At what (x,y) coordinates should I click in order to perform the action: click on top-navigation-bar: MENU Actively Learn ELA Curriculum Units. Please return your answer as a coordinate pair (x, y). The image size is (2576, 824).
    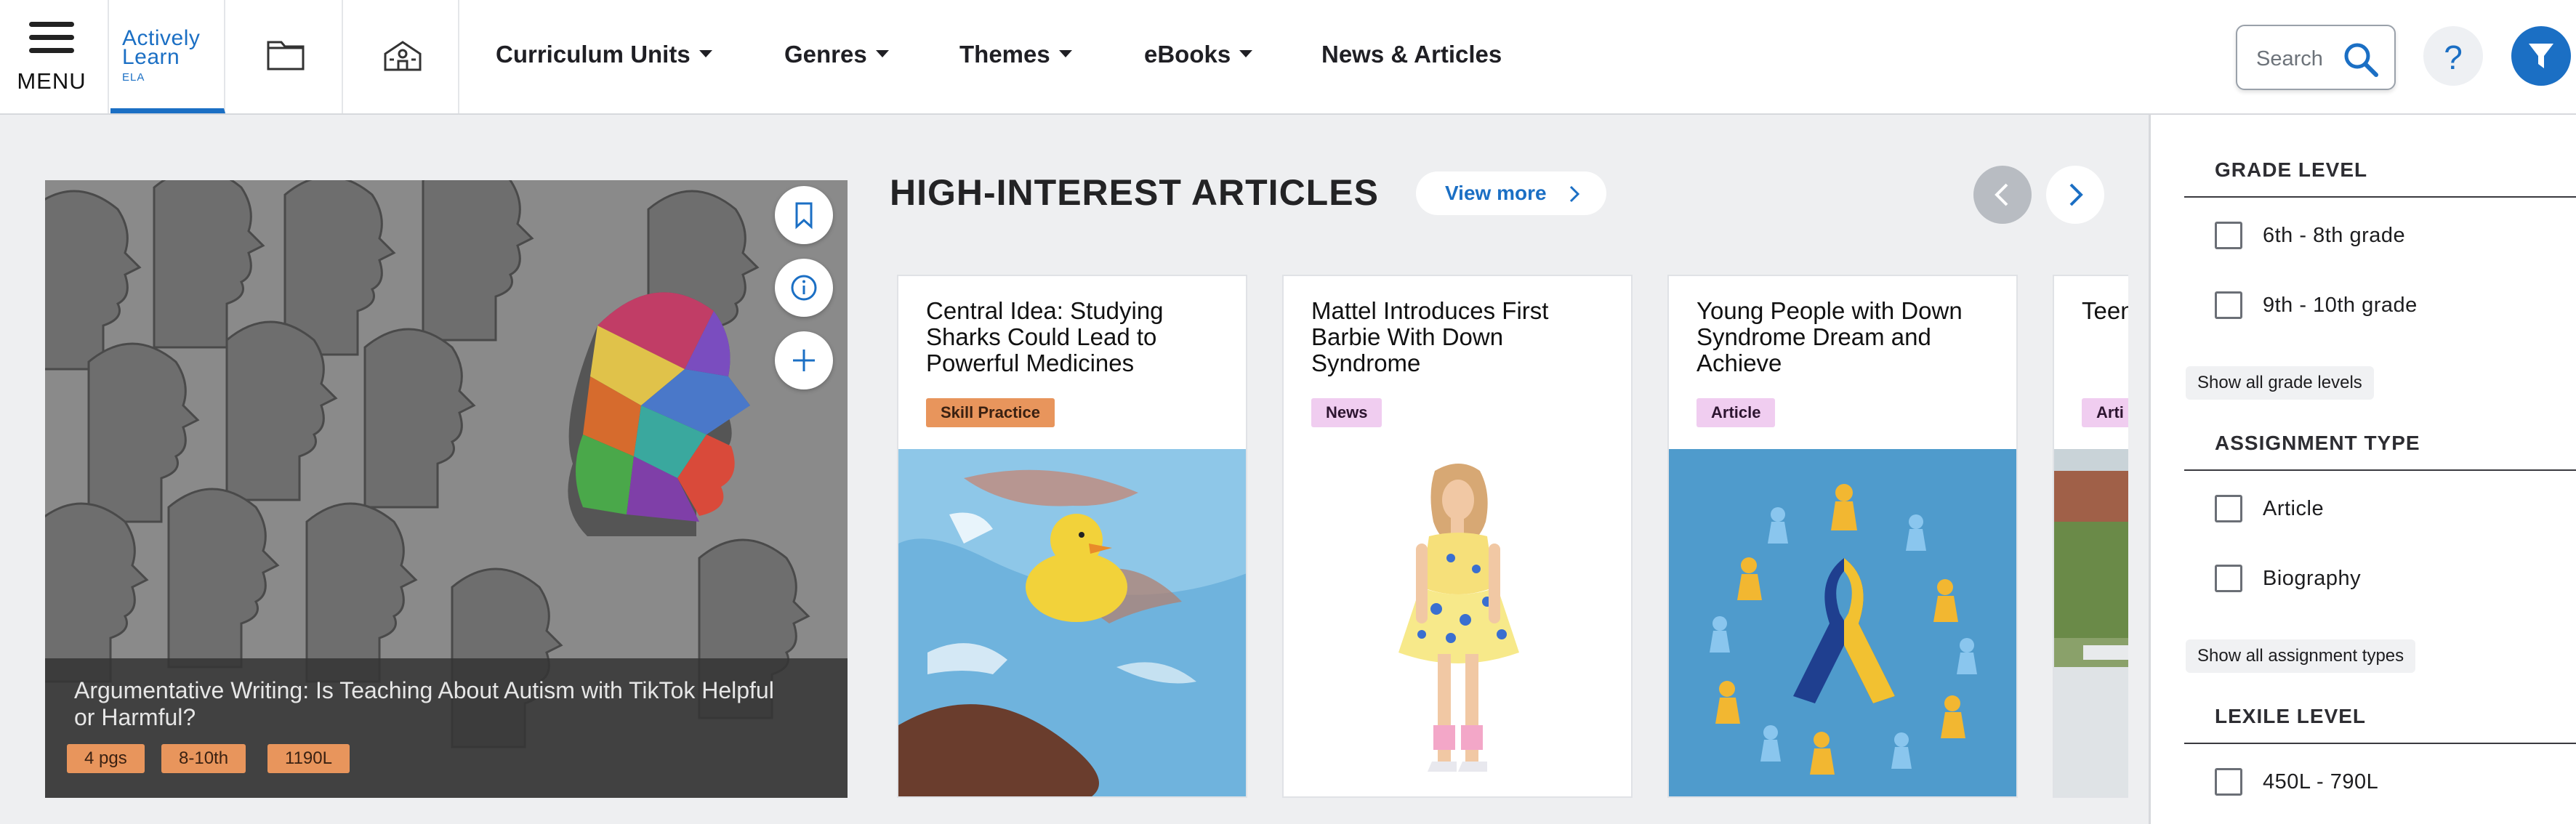
    Looking at the image, I should click on (1288, 57).